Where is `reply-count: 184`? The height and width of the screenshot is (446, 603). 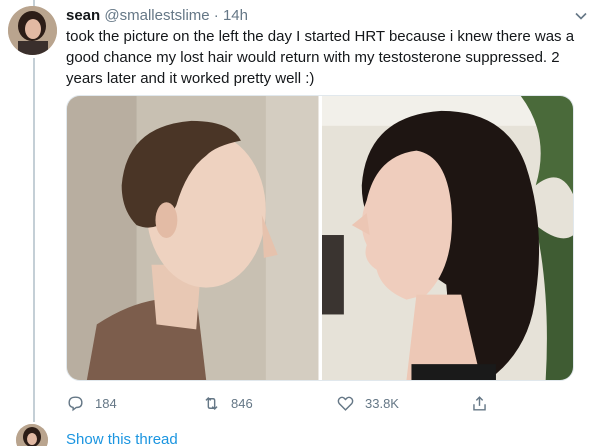 reply-count: 184 is located at coordinates (106, 403).